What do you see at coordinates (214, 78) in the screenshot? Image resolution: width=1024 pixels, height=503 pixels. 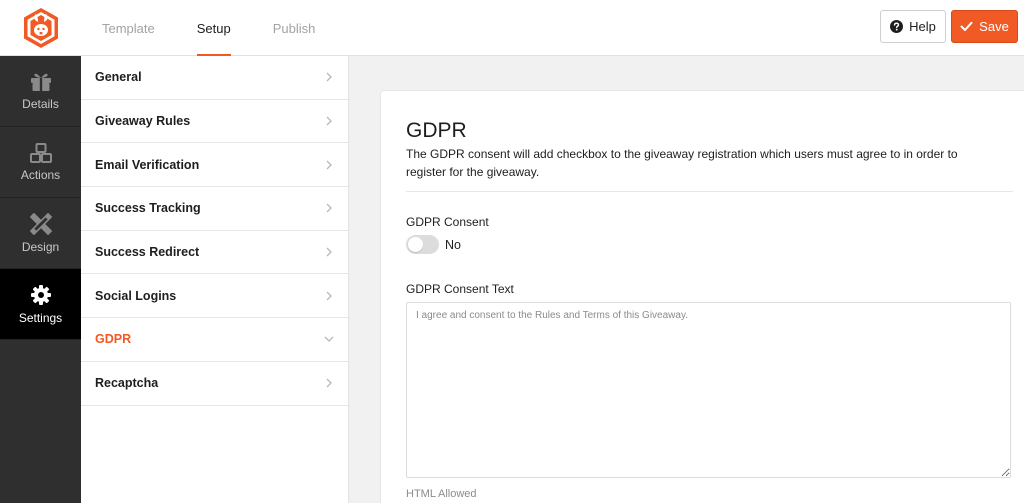 I see `settings-item-general: General` at bounding box center [214, 78].